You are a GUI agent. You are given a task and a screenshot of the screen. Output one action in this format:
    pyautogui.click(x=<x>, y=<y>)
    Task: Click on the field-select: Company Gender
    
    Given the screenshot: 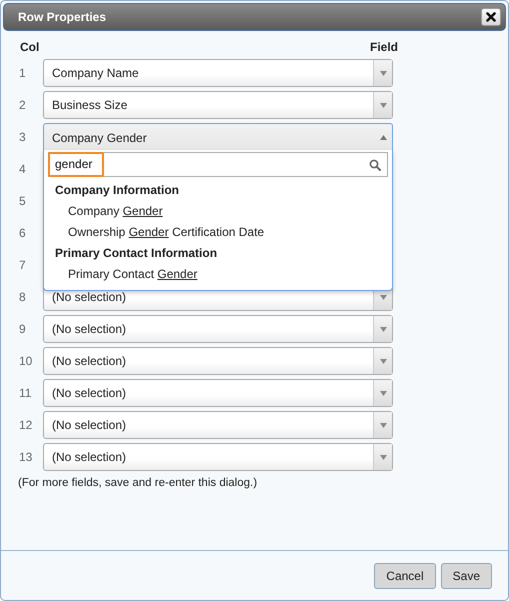 What is the action you would take?
    pyautogui.click(x=218, y=137)
    